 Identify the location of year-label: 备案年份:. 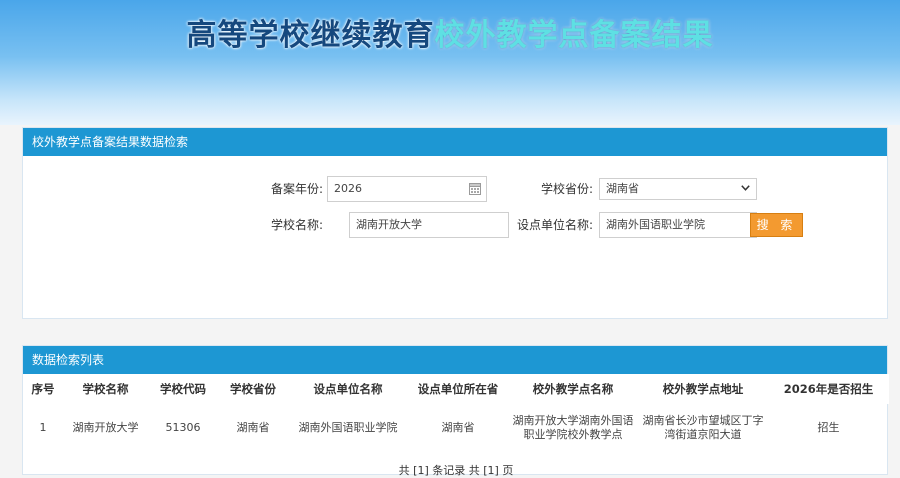
(296, 189).